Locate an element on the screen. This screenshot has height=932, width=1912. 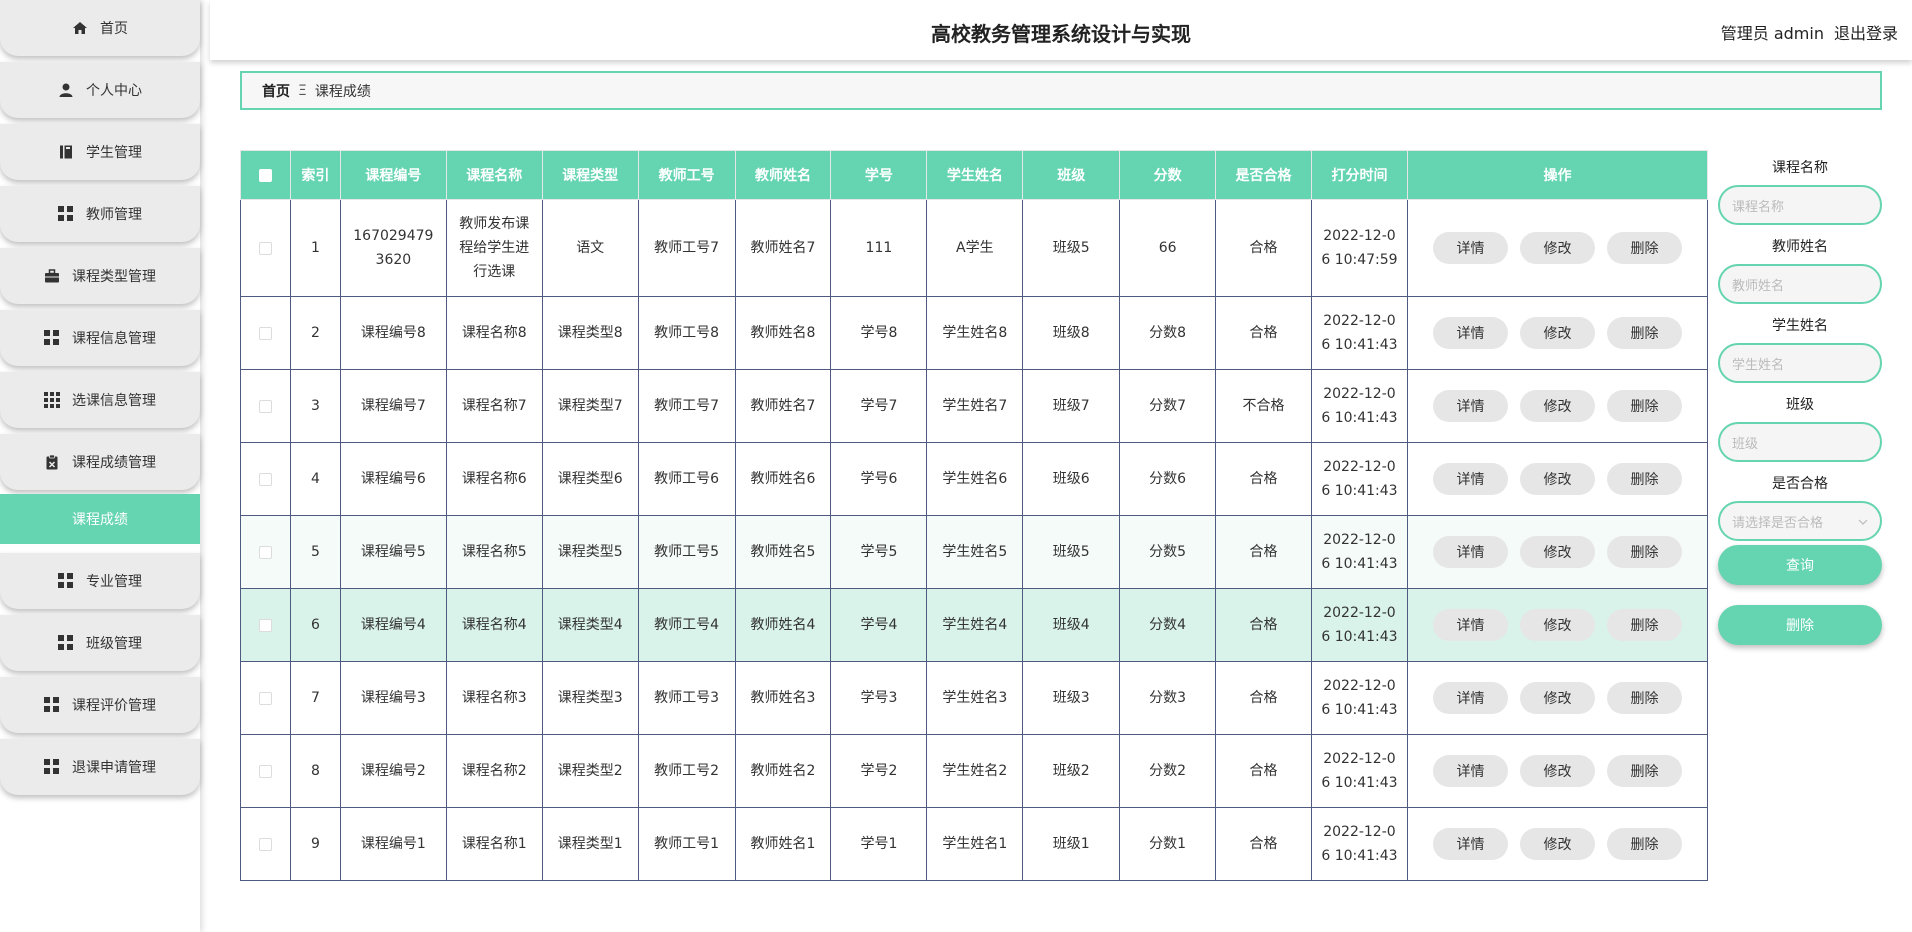
sidebar-subitem-course-grades: 课程成绩 is located at coordinates (100, 519).